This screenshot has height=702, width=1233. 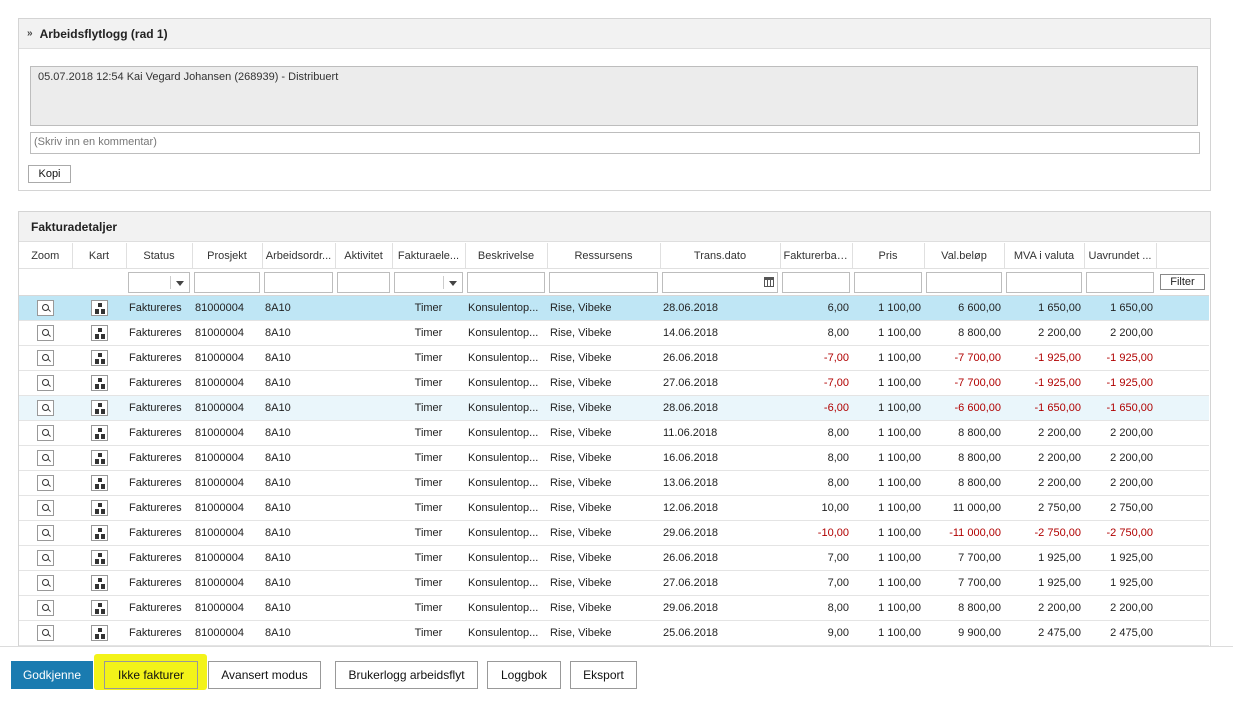 I want to click on zoom-cell, so click(x=45, y=358).